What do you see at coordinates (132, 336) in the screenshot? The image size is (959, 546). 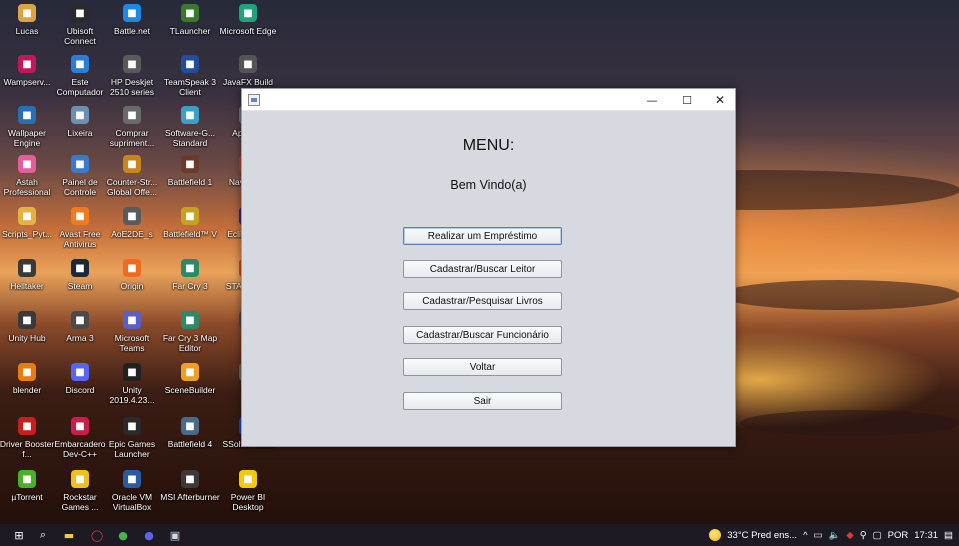 I see `desktop-icon: ■ Microsoft Teams` at bounding box center [132, 336].